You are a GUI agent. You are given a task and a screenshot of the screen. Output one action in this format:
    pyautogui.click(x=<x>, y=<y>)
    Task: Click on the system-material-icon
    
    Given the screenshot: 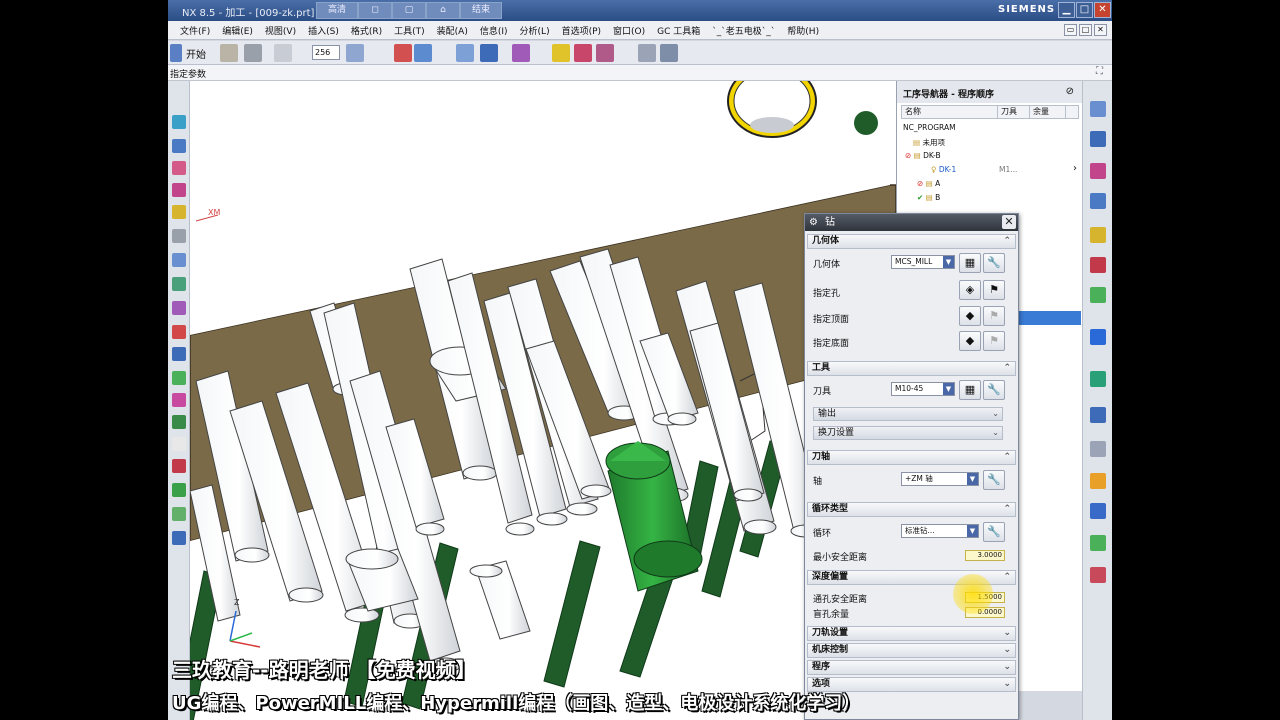 What is the action you would take?
    pyautogui.click(x=179, y=284)
    